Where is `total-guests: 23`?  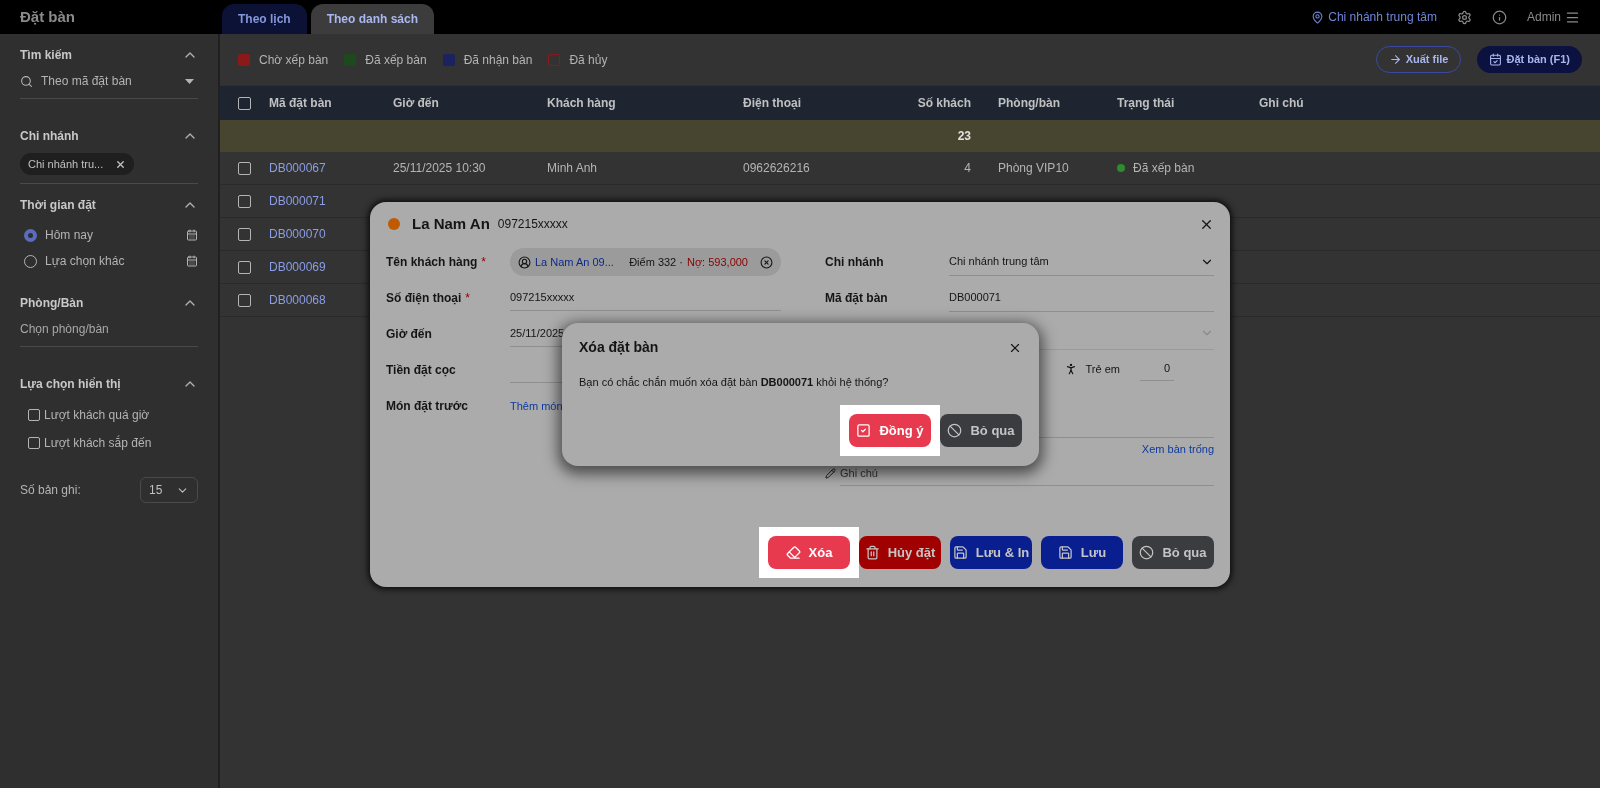
total-guests: 23 is located at coordinates (963, 136).